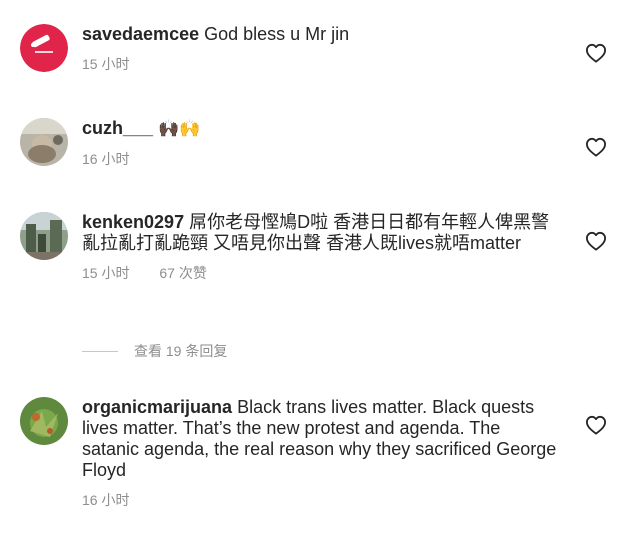  What do you see at coordinates (179, 129) in the screenshot?
I see `comment-text: 🙌🏿🙌` at bounding box center [179, 129].